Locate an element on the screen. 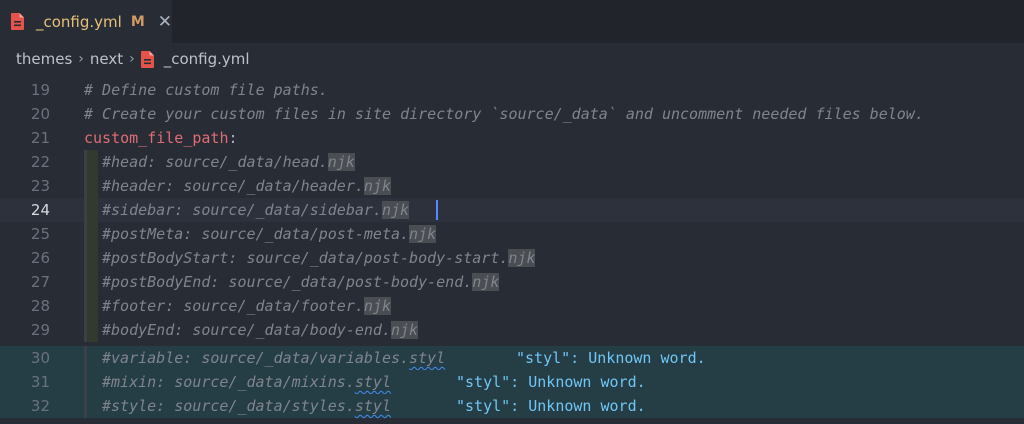 The image size is (1024, 424). line-number: 20 is located at coordinates (40, 114).